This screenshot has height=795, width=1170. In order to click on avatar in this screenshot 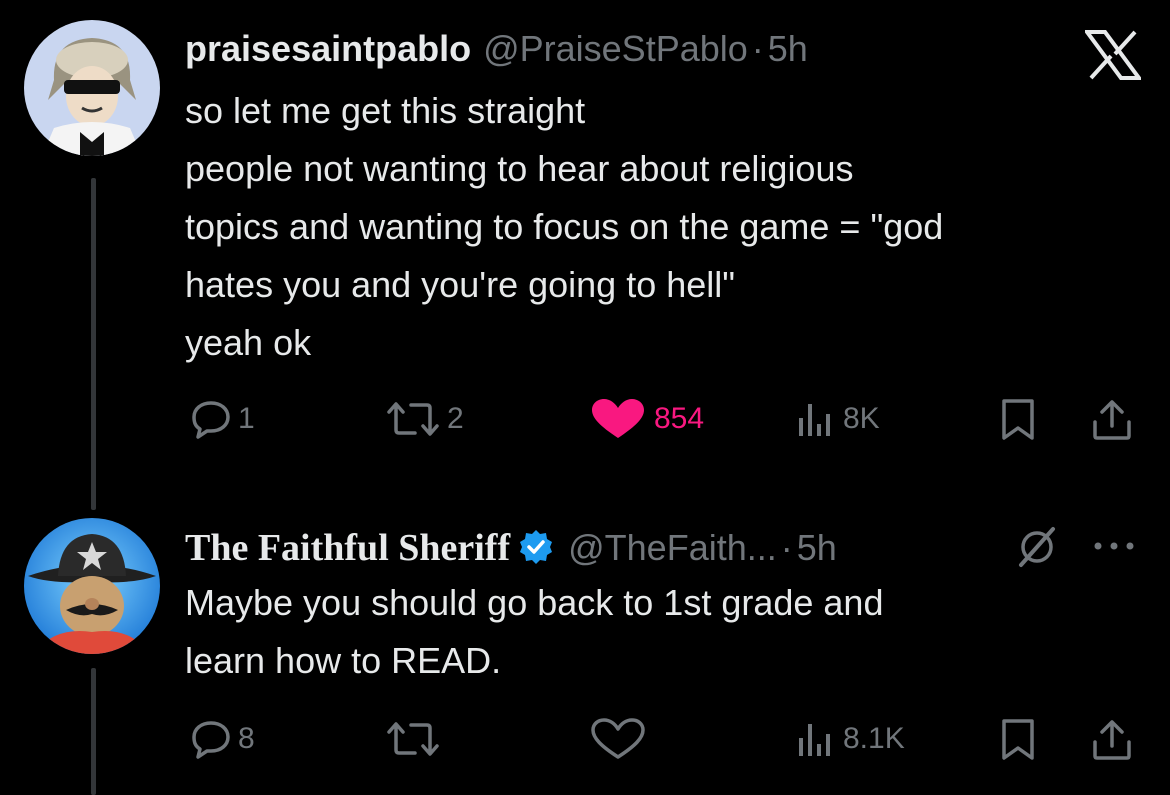, I will do `click(92, 88)`.